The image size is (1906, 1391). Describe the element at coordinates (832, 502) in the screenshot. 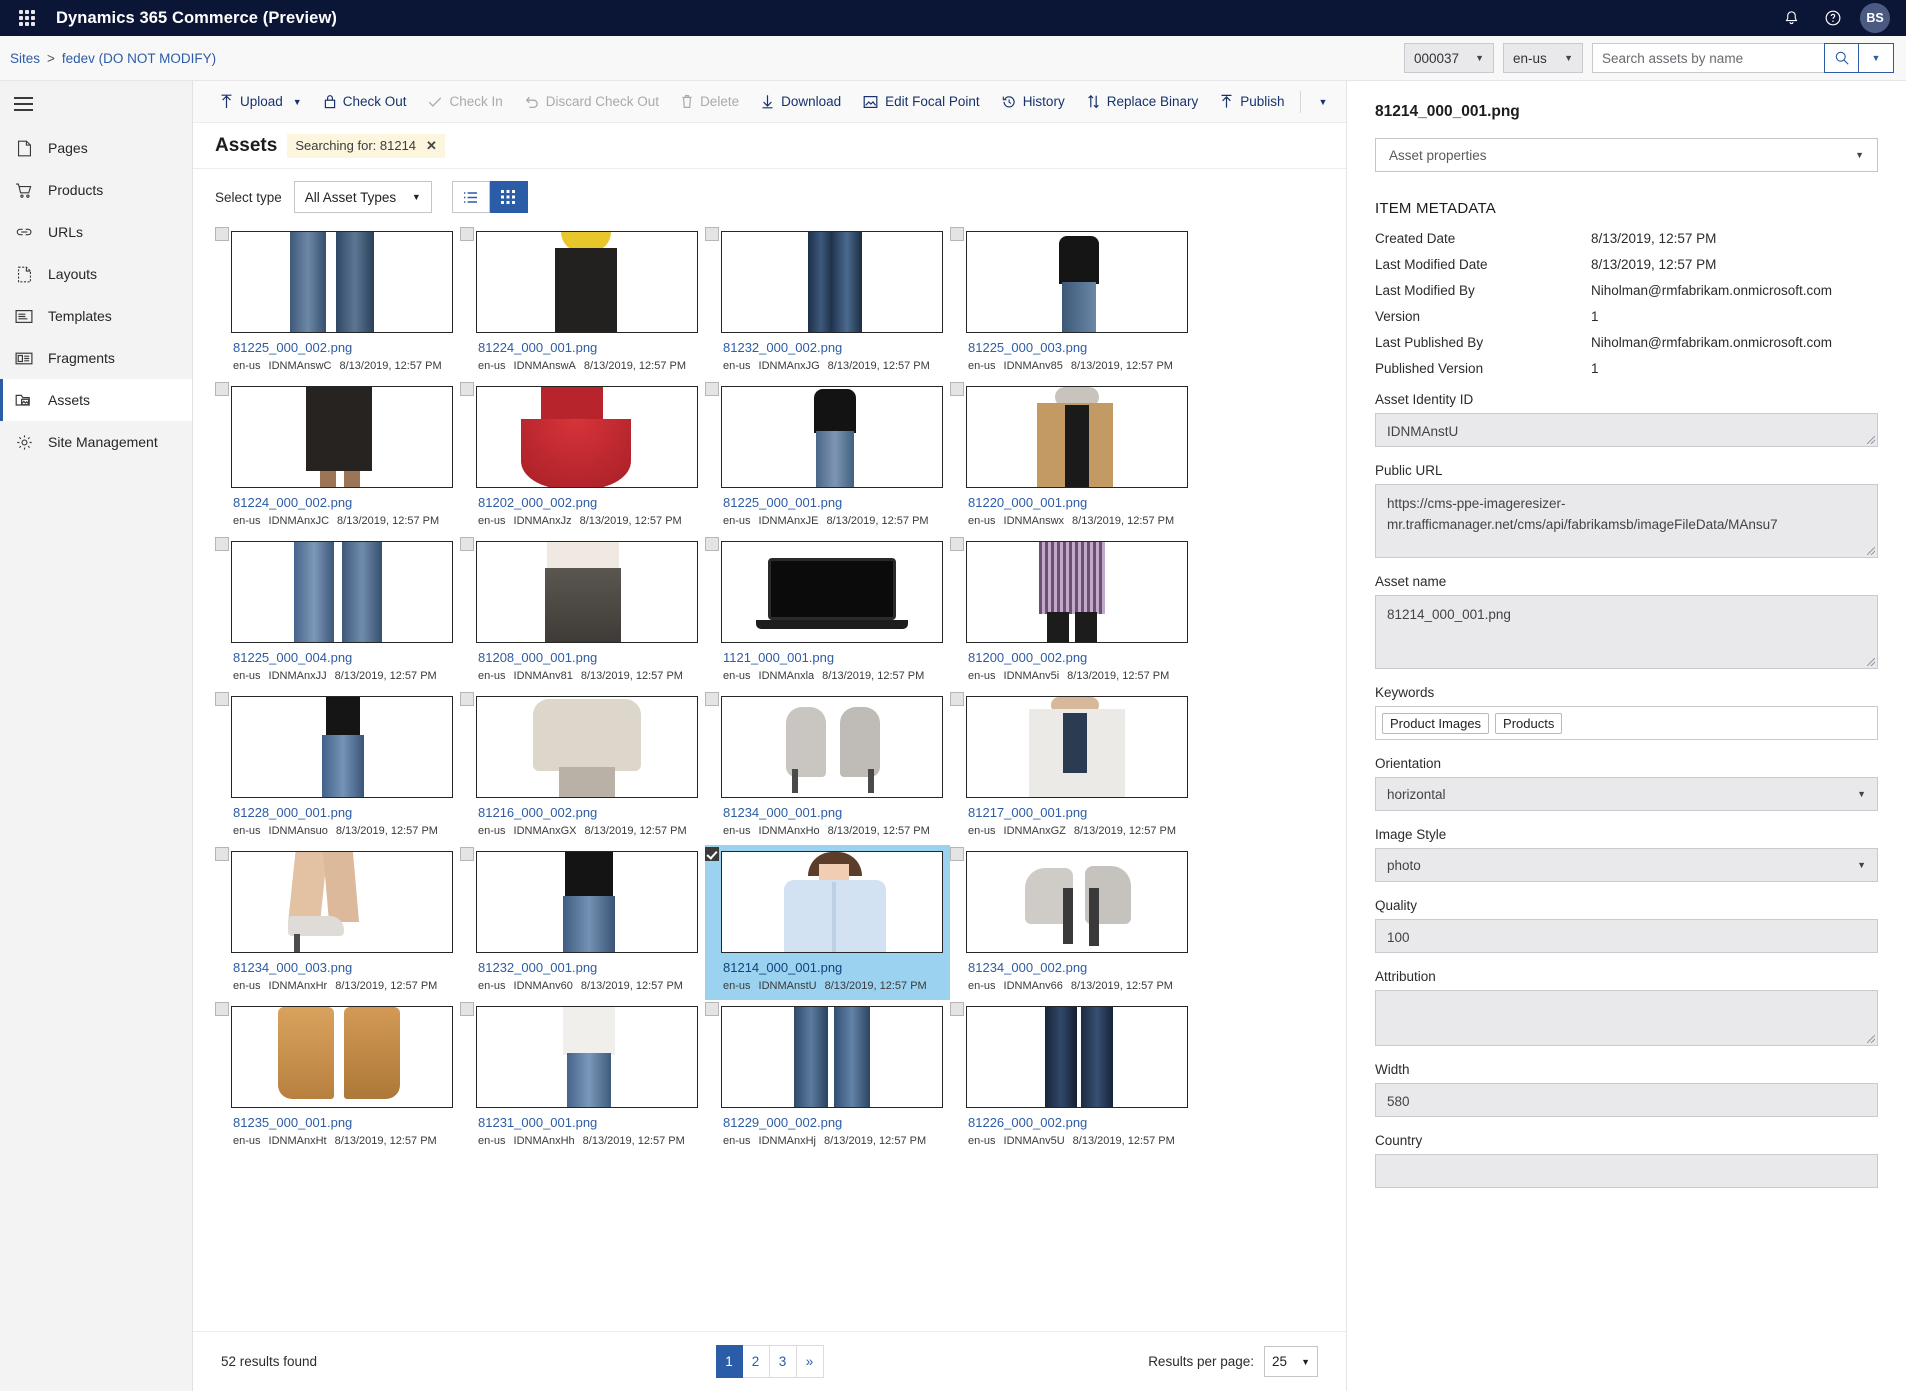

I see `asset-file-name: 81225_000_001.png` at that location.